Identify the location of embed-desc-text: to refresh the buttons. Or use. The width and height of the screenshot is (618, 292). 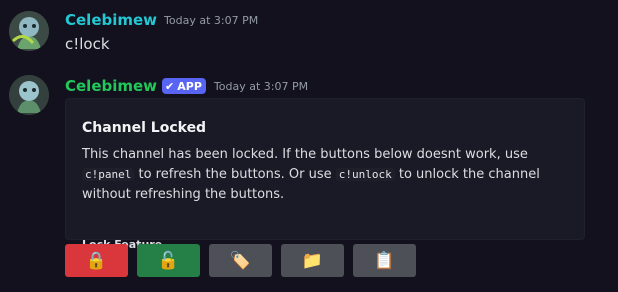
(235, 174).